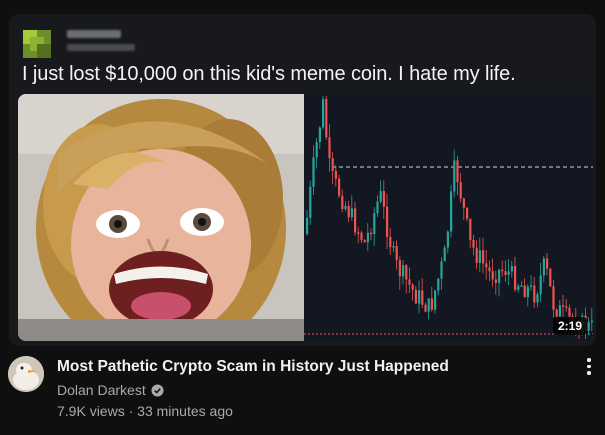  Describe the element at coordinates (101, 390) in the screenshot. I see `channel-name: Dolan Darkest` at that location.